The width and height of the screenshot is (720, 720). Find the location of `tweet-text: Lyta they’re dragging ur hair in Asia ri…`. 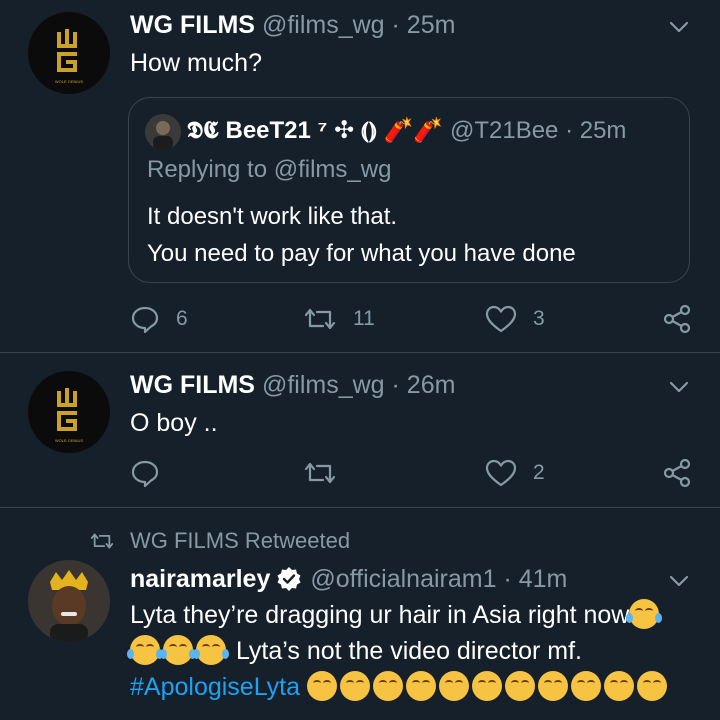

tweet-text: Lyta they’re dragging ur hair in Asia ri… is located at coordinates (413, 651).